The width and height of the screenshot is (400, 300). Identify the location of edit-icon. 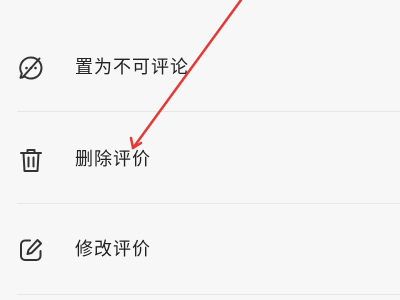
(31, 250).